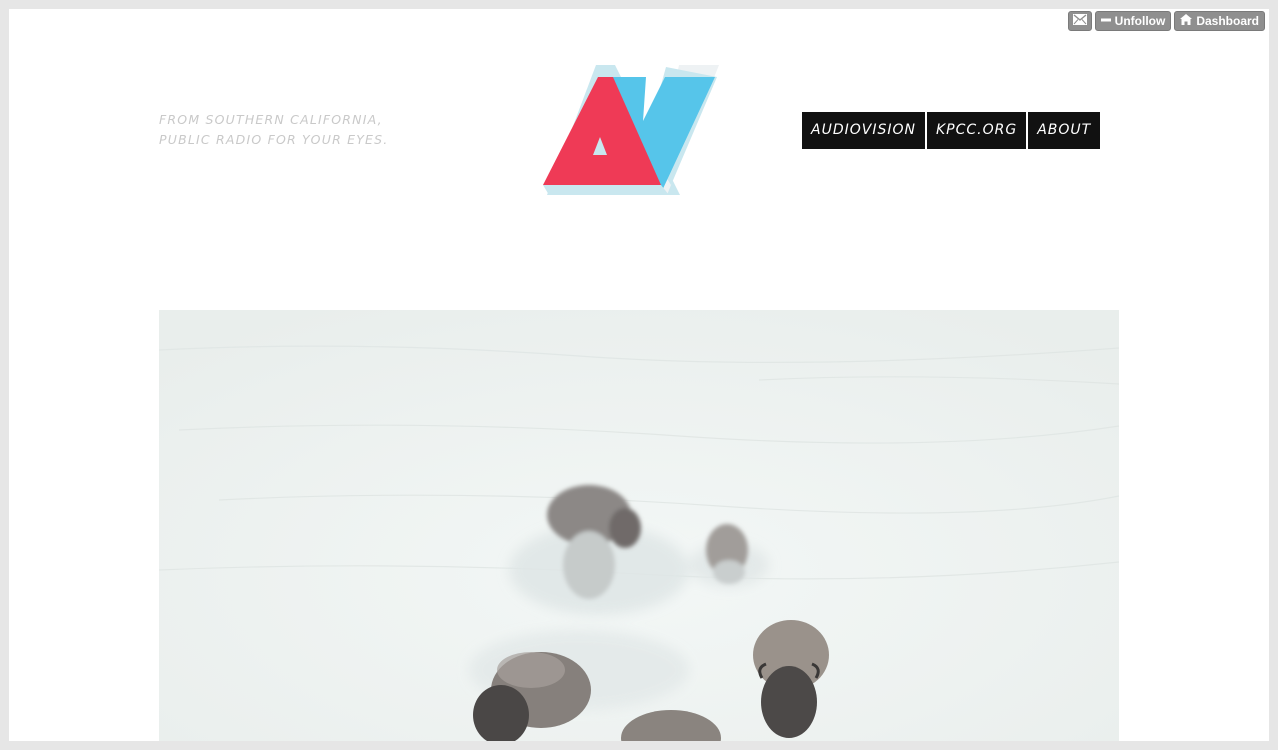  I want to click on unfollow-label: Unfollow, so click(1140, 21).